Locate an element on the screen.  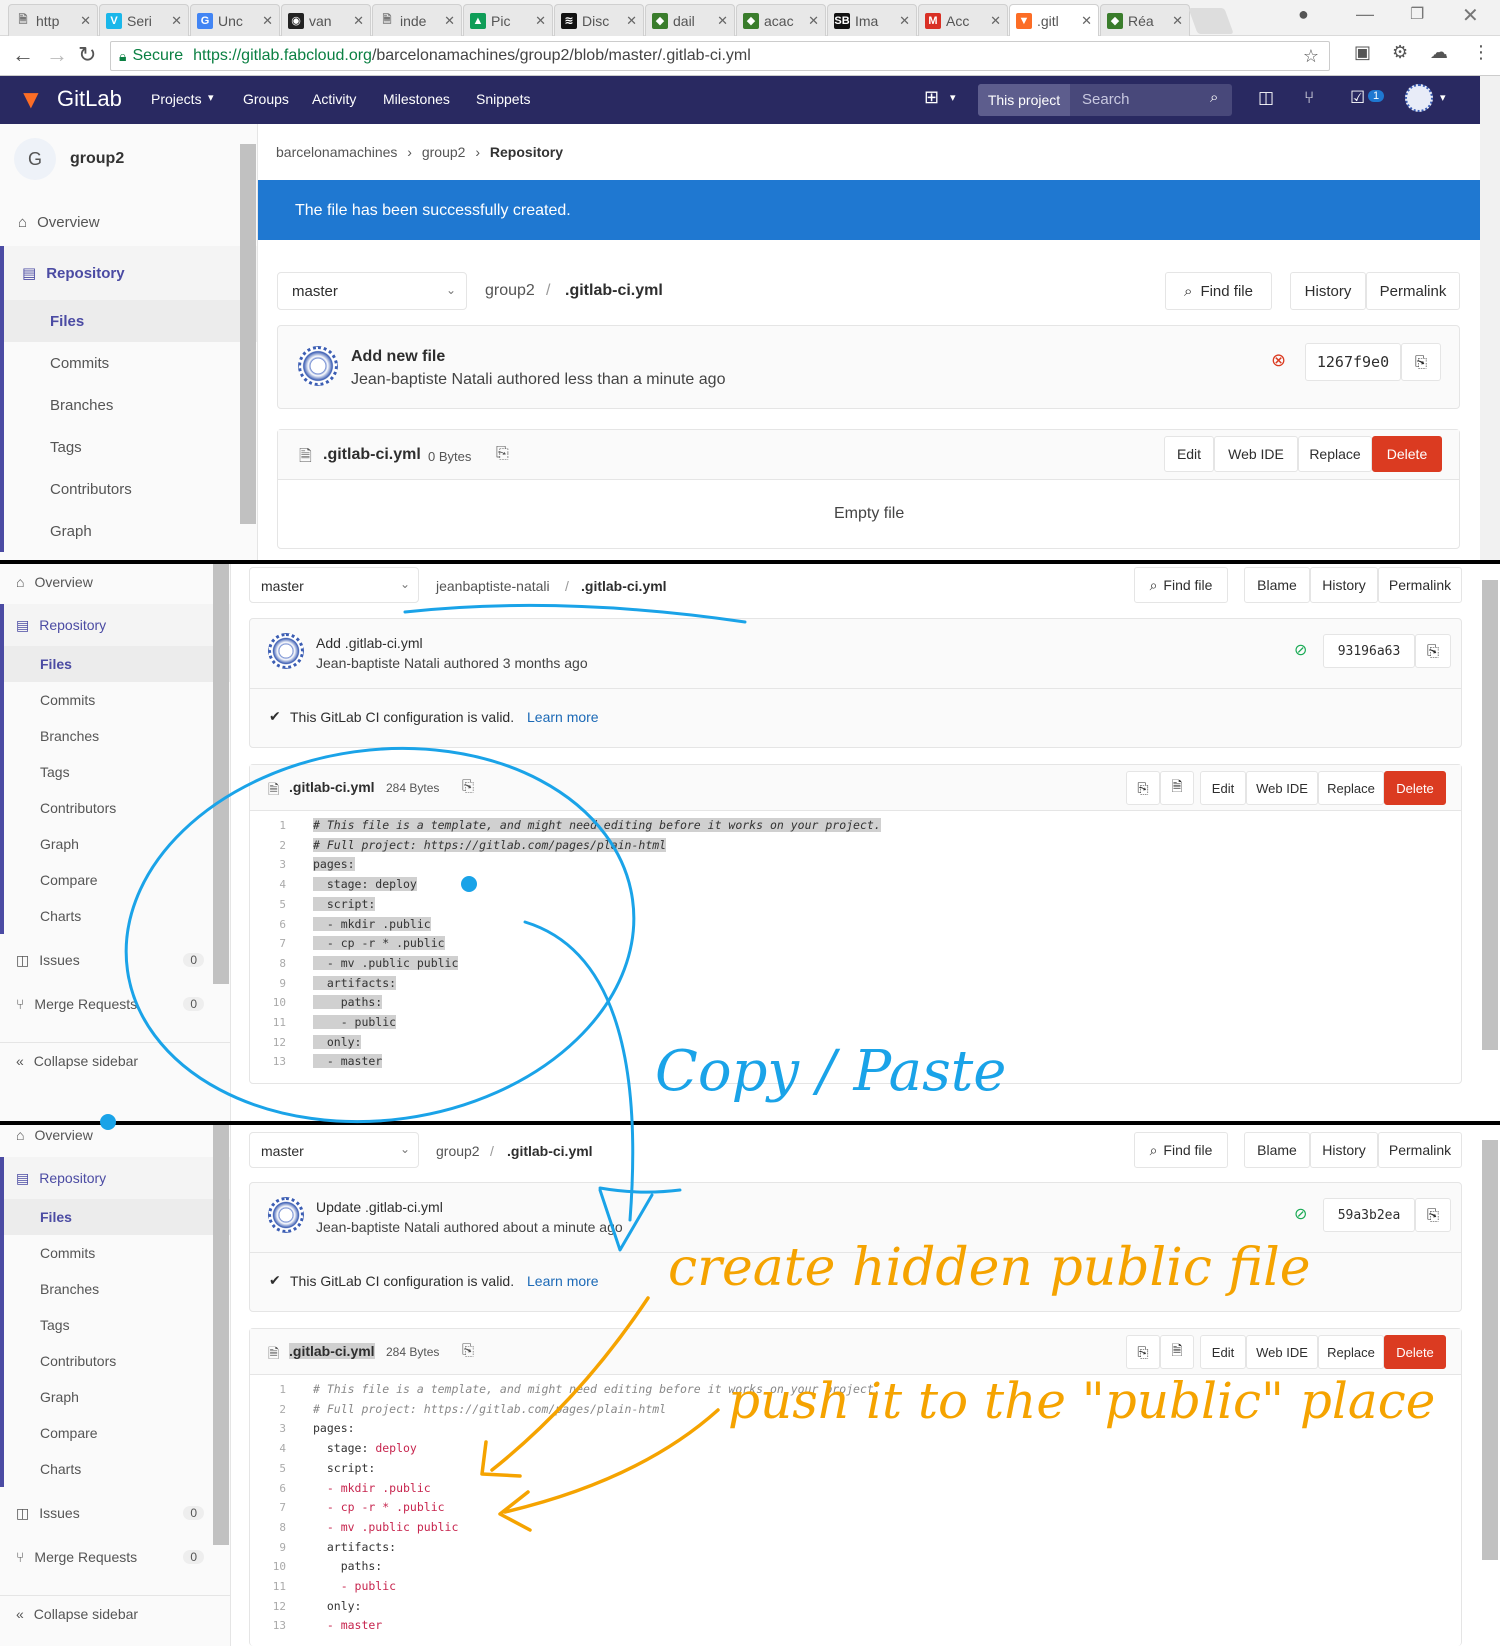
commit-sha: 59a3b2ea is located at coordinates (1369, 1215).